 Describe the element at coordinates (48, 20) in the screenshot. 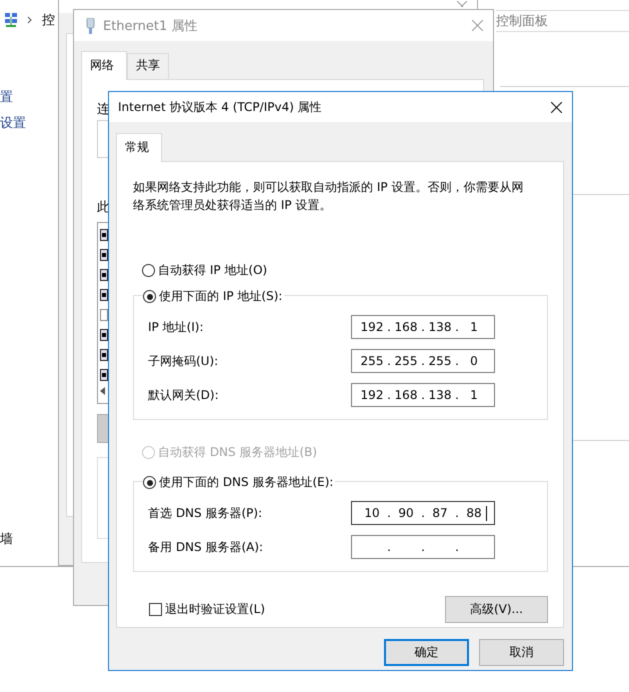

I see `breadcrumb-text: 控` at that location.